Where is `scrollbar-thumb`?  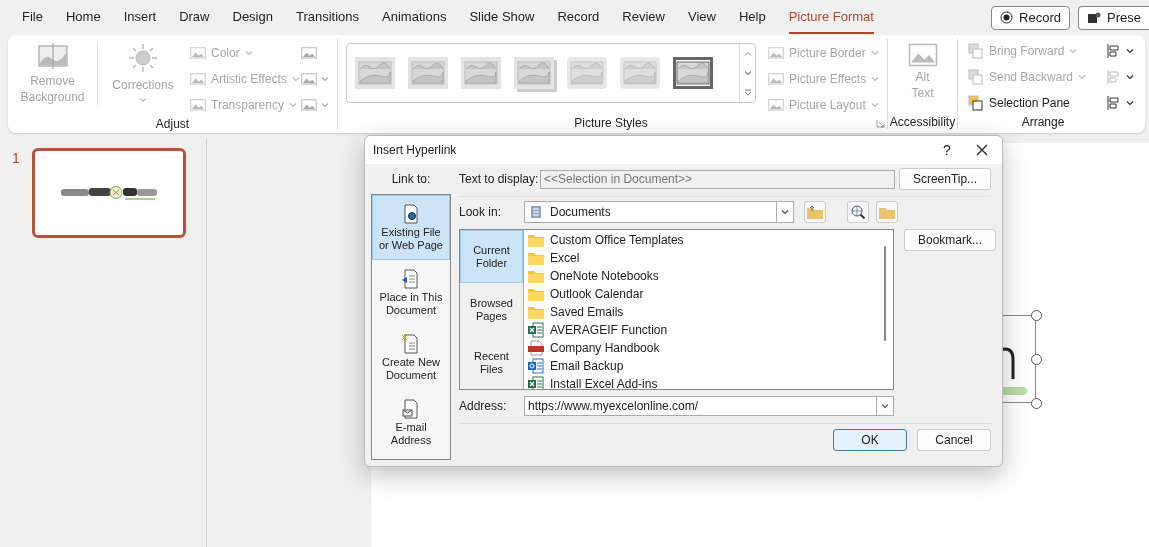 scrollbar-thumb is located at coordinates (885, 293).